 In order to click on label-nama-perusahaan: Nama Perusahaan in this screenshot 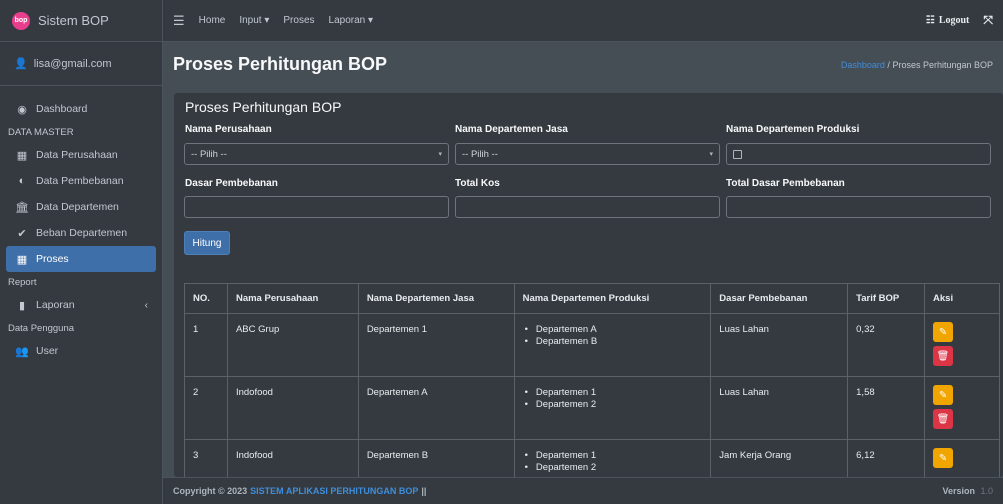, I will do `click(228, 129)`.